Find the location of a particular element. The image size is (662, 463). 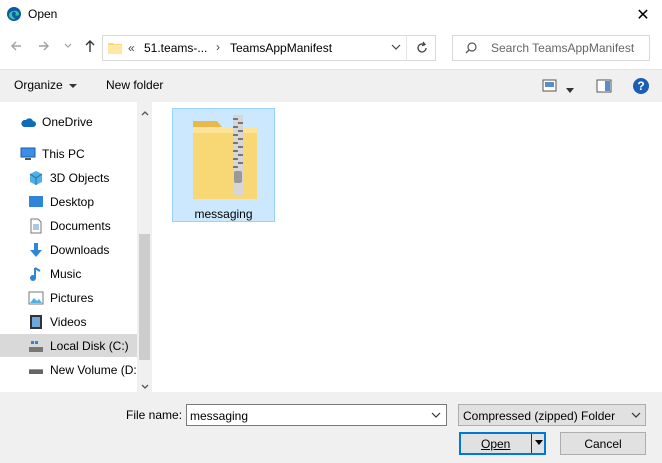

scrollbar-thumb is located at coordinates (144, 297).